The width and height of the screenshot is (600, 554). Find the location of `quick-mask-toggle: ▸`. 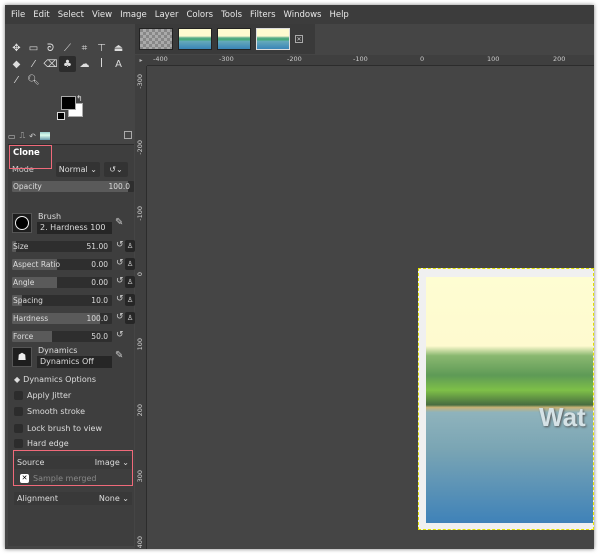

quick-mask-toggle: ▸ is located at coordinates (141, 60).